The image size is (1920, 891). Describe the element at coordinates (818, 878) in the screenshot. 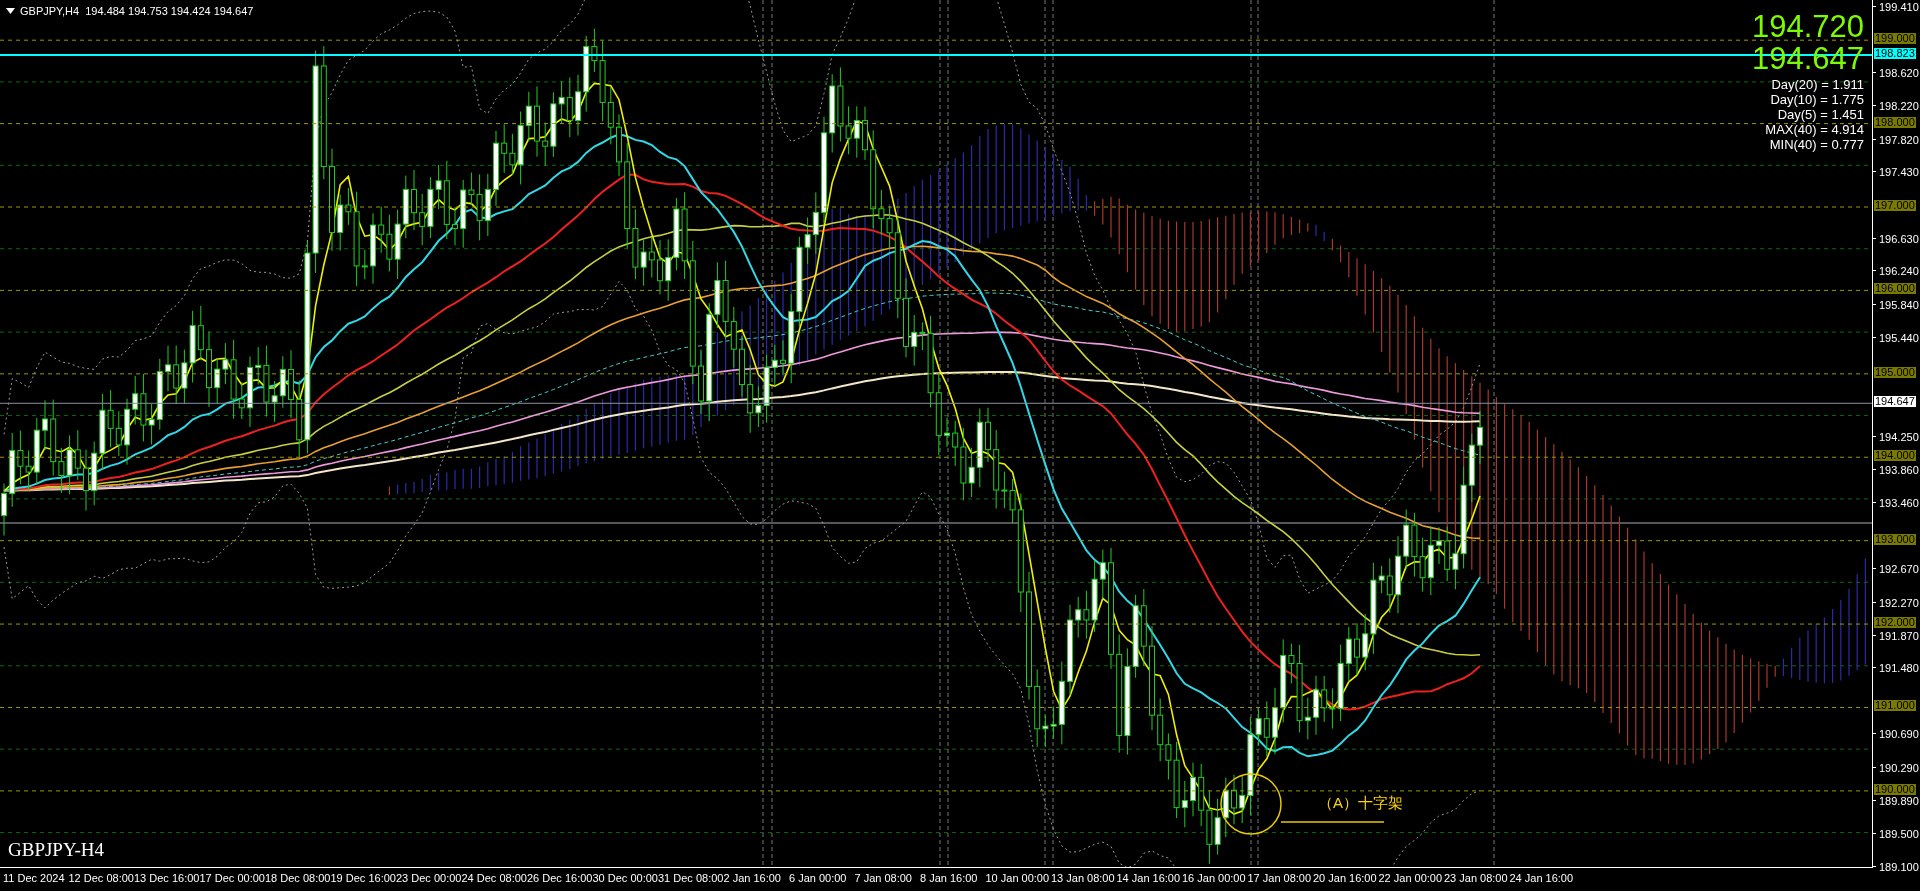

I see `time-tick-label: 6 Jan 00:00` at that location.